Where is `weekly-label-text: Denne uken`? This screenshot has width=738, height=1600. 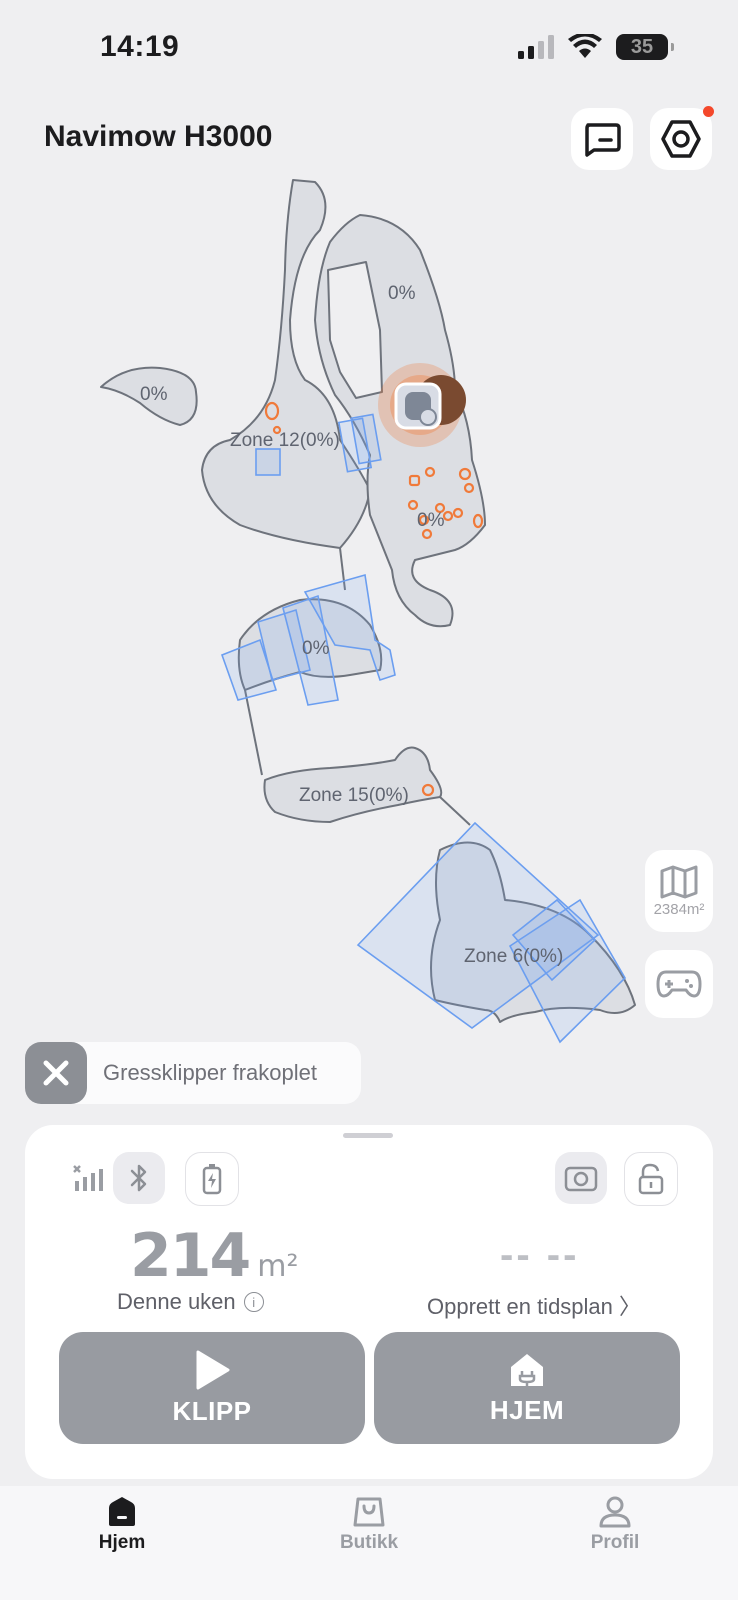
weekly-label-text: Denne uken is located at coordinates (176, 1301).